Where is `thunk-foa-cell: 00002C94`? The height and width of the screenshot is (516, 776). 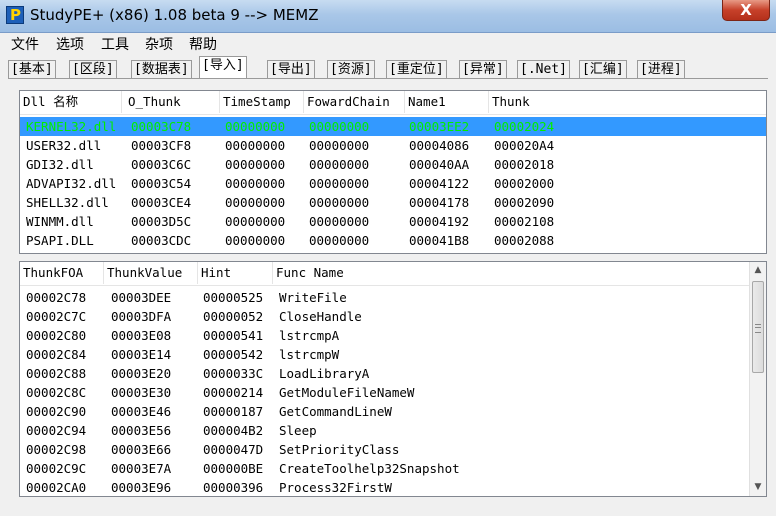 thunk-foa-cell: 00002C94 is located at coordinates (56, 430).